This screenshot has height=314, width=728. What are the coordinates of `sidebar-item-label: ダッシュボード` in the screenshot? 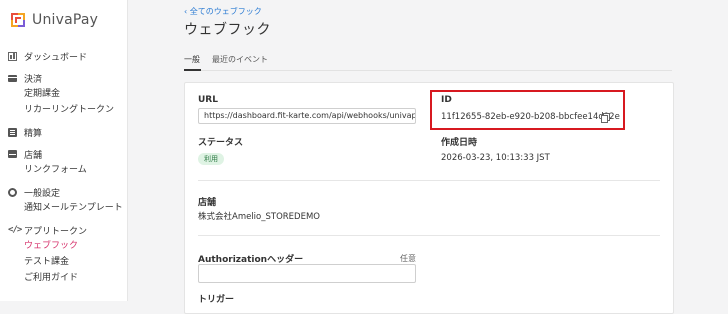 It's located at (56, 57).